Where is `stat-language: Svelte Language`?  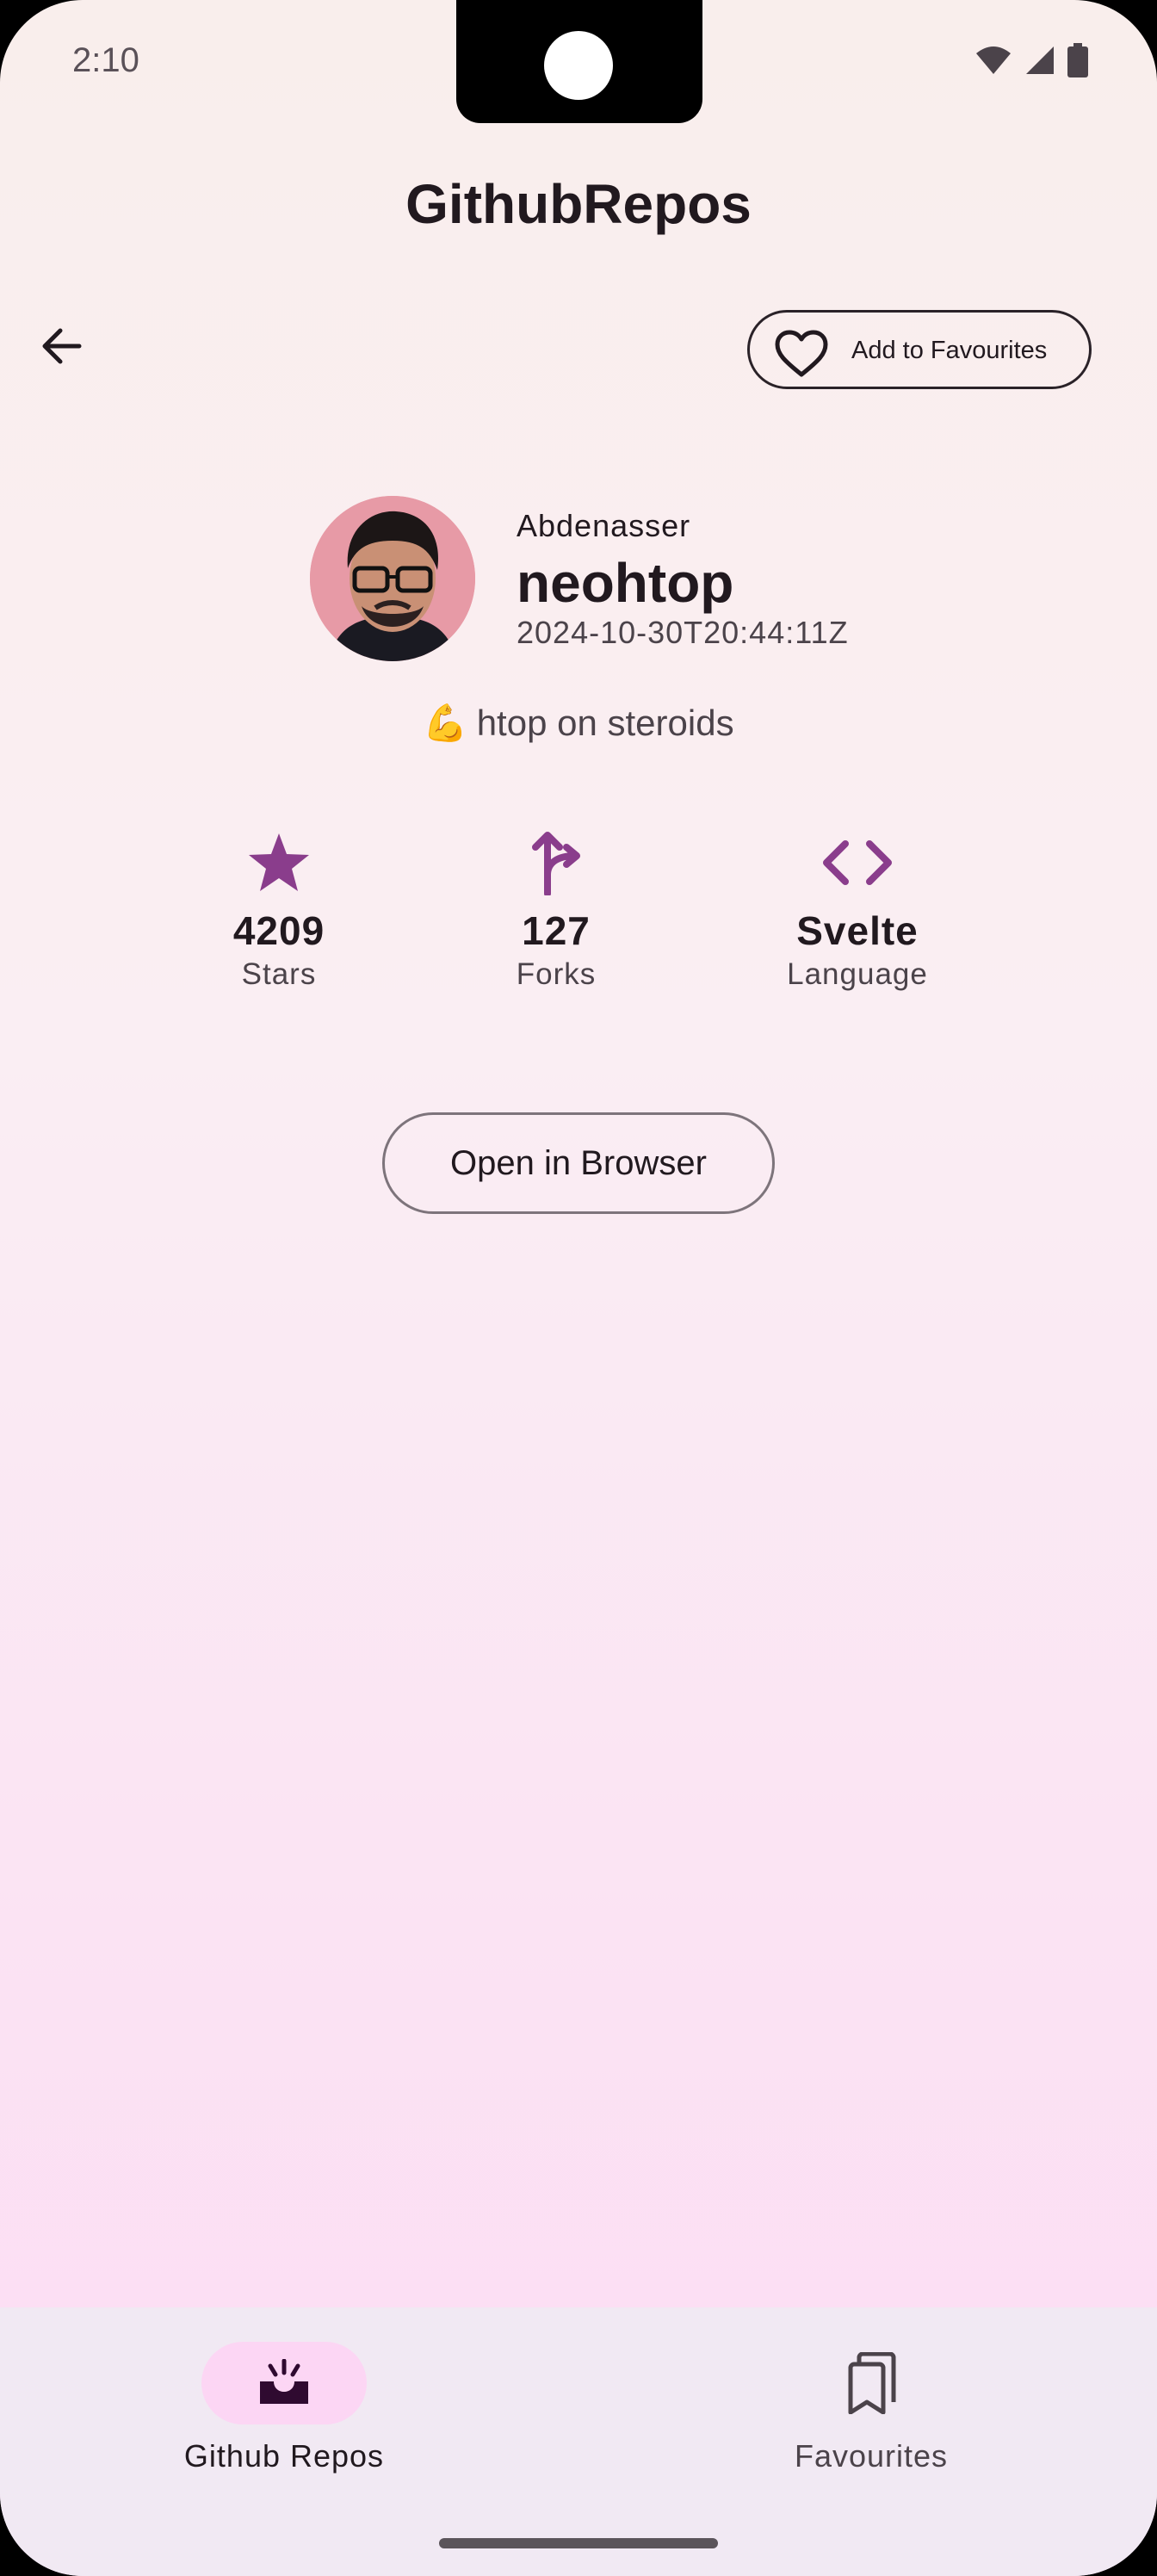 stat-language: Svelte Language is located at coordinates (857, 910).